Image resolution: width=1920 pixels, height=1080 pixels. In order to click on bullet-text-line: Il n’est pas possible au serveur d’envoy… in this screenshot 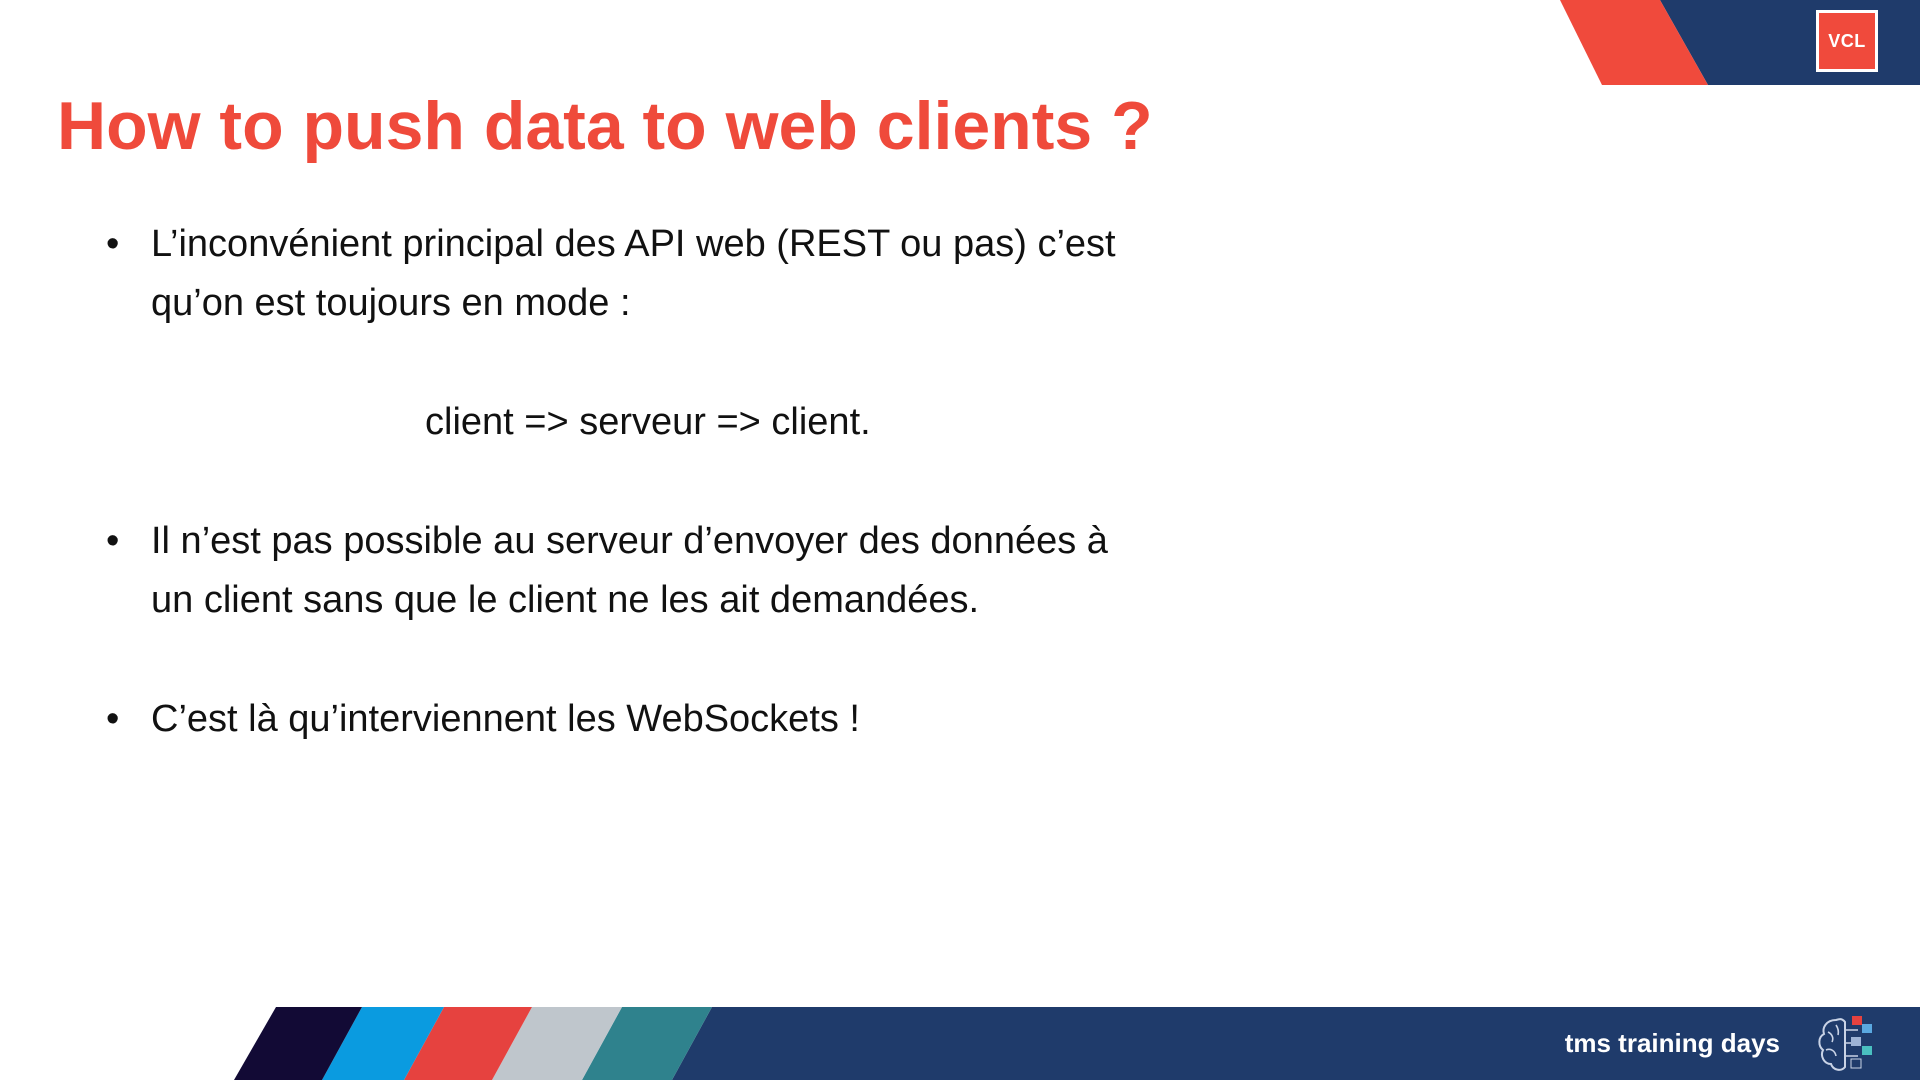, I will do `click(629, 541)`.